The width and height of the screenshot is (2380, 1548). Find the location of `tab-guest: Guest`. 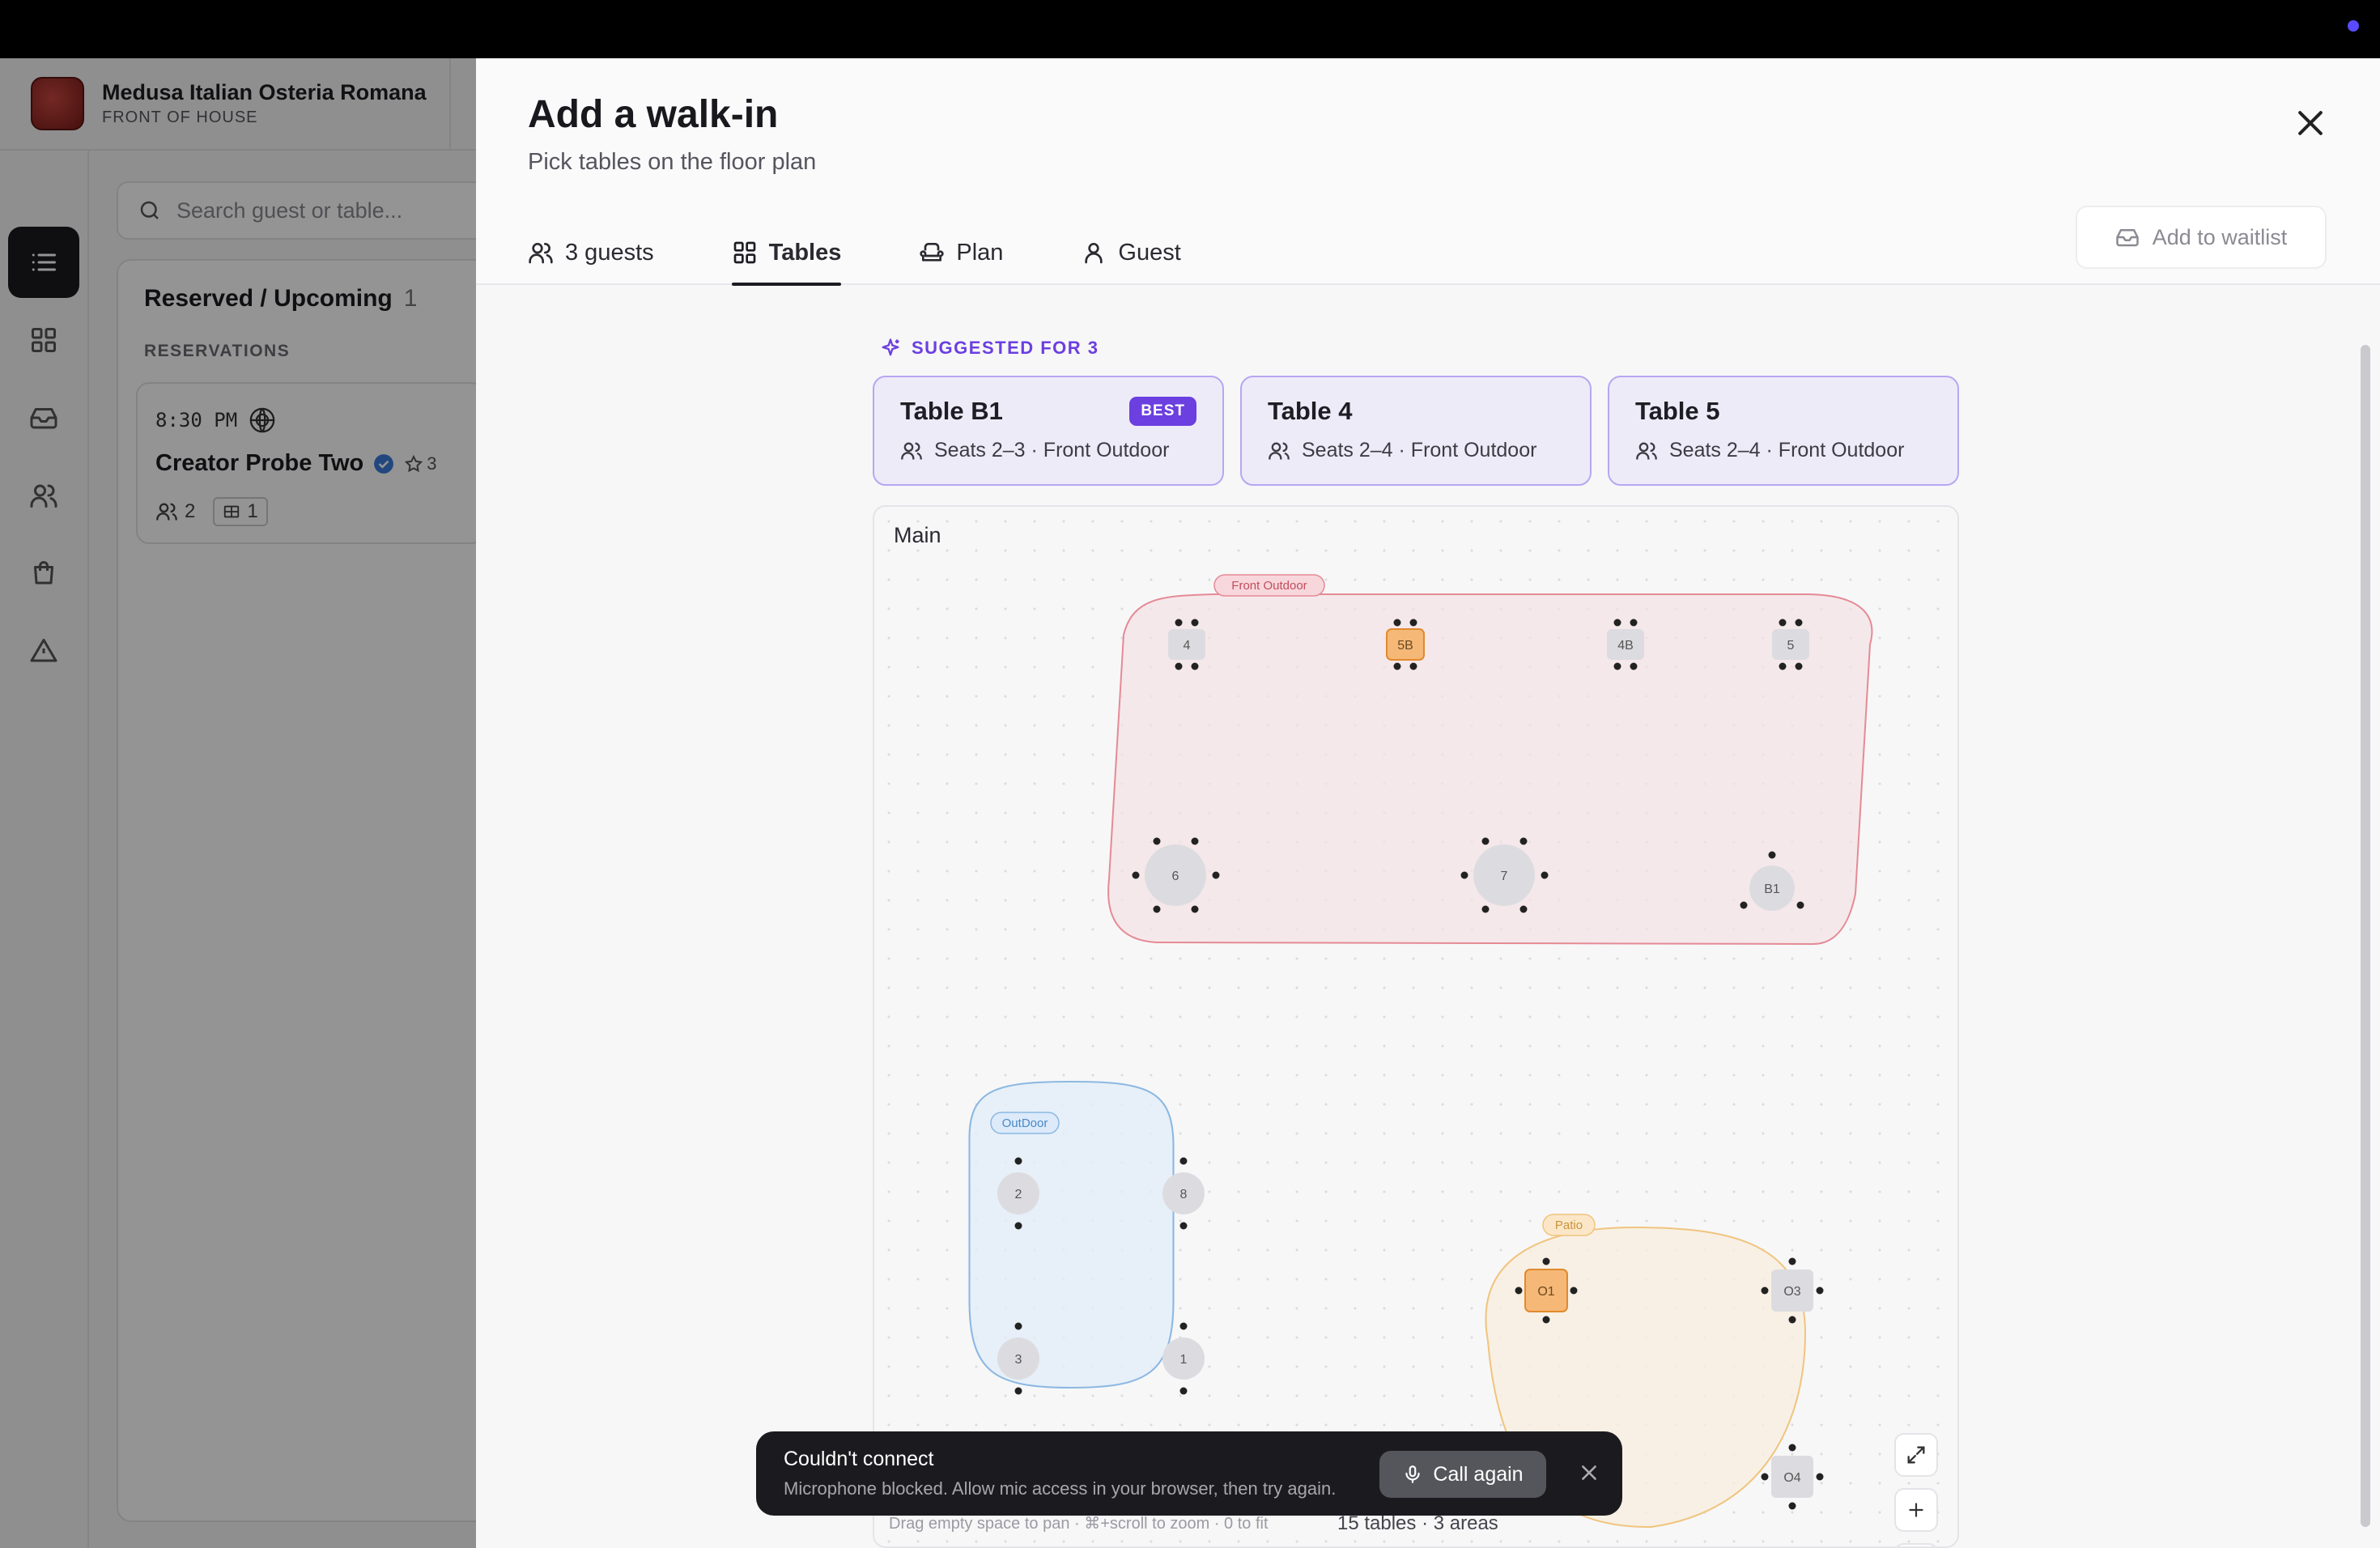

tab-guest: Guest is located at coordinates (1131, 253).